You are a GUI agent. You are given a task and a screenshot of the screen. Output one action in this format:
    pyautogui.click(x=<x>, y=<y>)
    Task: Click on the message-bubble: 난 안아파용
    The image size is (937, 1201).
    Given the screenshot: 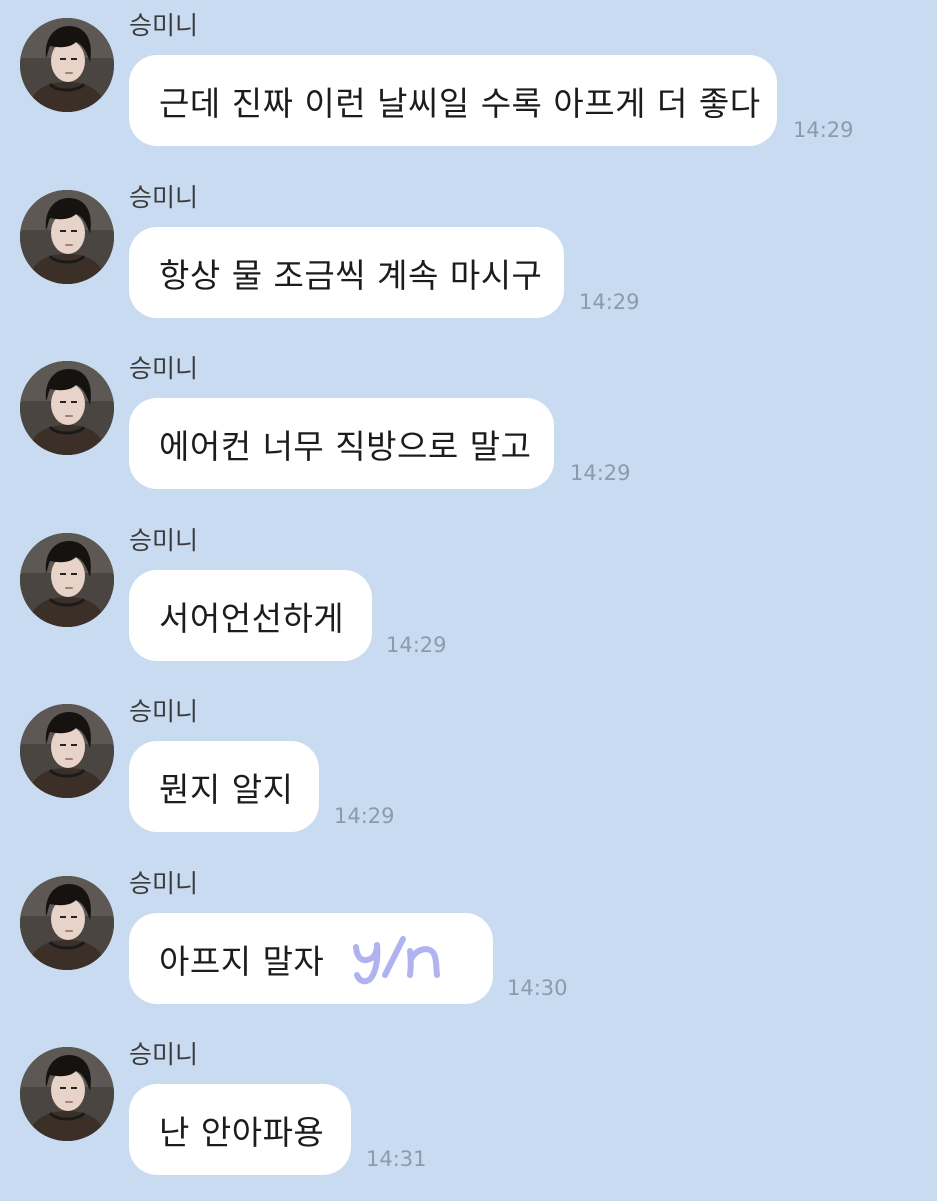 What is the action you would take?
    pyautogui.click(x=240, y=1129)
    